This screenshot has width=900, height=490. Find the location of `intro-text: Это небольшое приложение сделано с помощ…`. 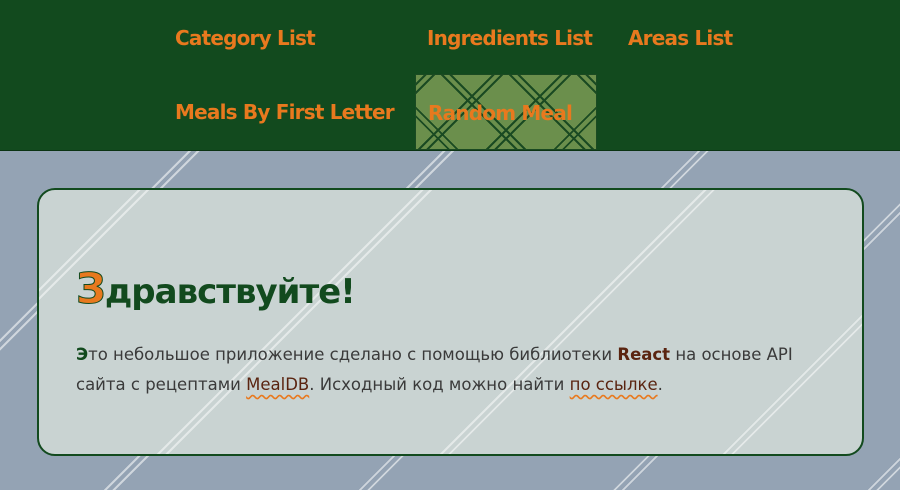

intro-text: Это небольшое приложение сделано с помощ… is located at coordinates (456, 370).